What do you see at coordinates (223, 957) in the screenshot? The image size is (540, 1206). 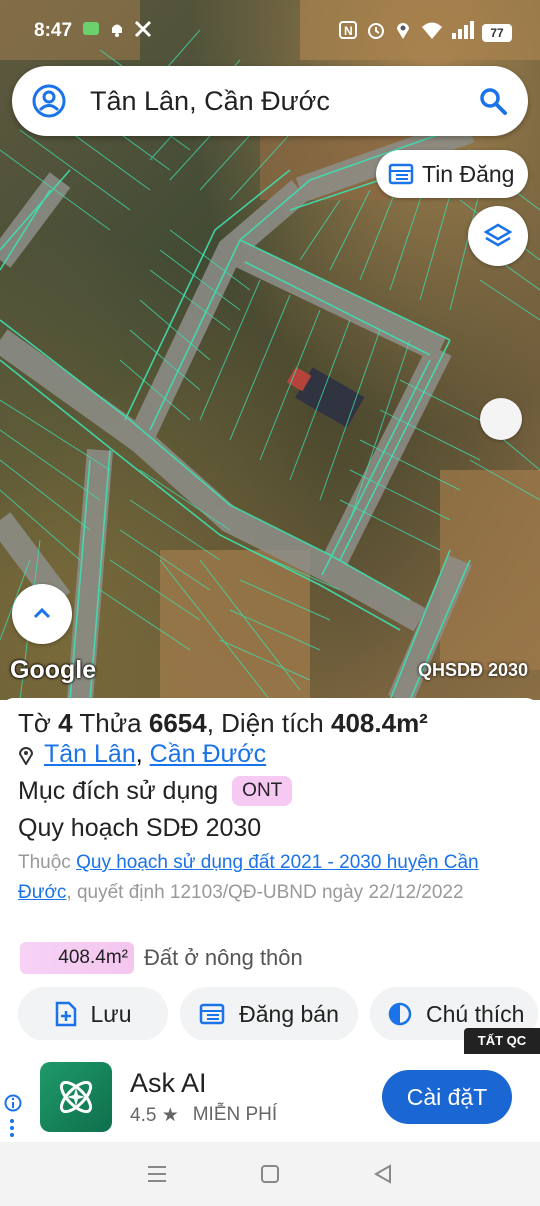 I see `land-type-label: Đất ở nông thôn` at bounding box center [223, 957].